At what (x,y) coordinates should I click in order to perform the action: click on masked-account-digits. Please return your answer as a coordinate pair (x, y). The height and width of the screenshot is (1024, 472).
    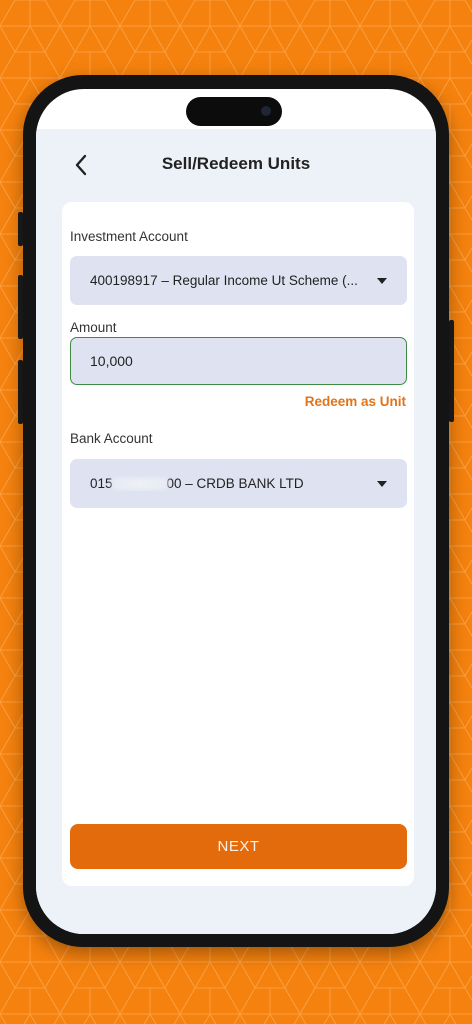
    Looking at the image, I should click on (139, 484).